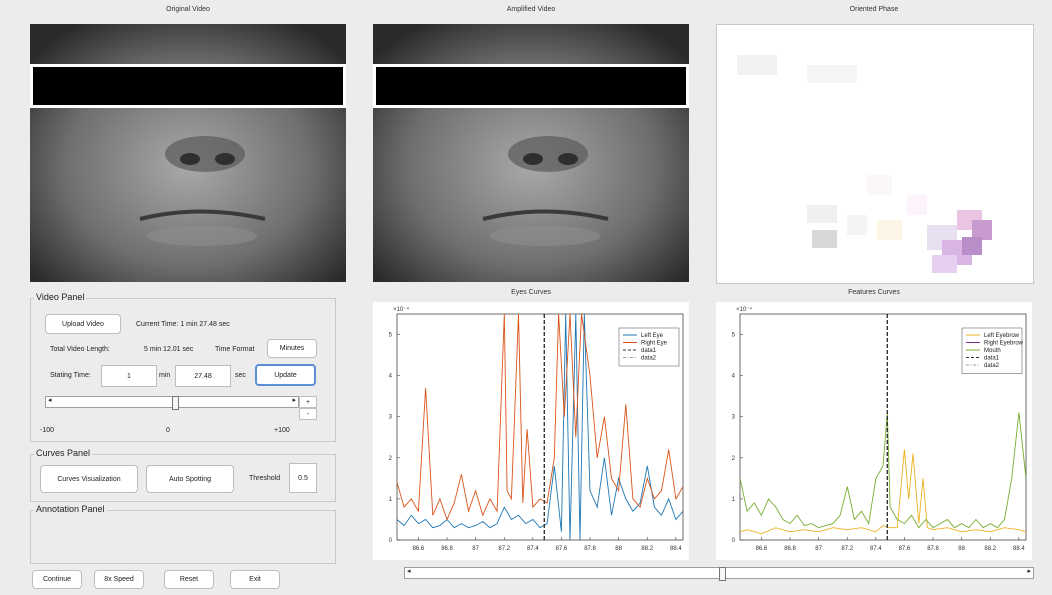 Image resolution: width=1052 pixels, height=595 pixels. I want to click on decrement-button: -, so click(308, 414).